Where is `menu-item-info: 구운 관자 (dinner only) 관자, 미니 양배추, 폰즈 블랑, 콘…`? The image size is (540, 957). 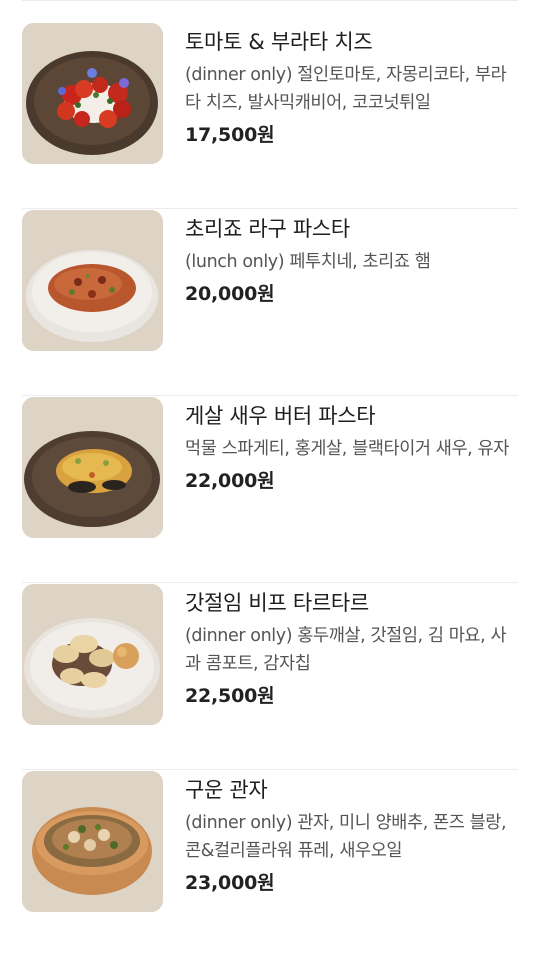 menu-item-info: 구운 관자 (dinner only) 관자, 미니 양배추, 폰즈 블랑, 콘… is located at coordinates (351, 834).